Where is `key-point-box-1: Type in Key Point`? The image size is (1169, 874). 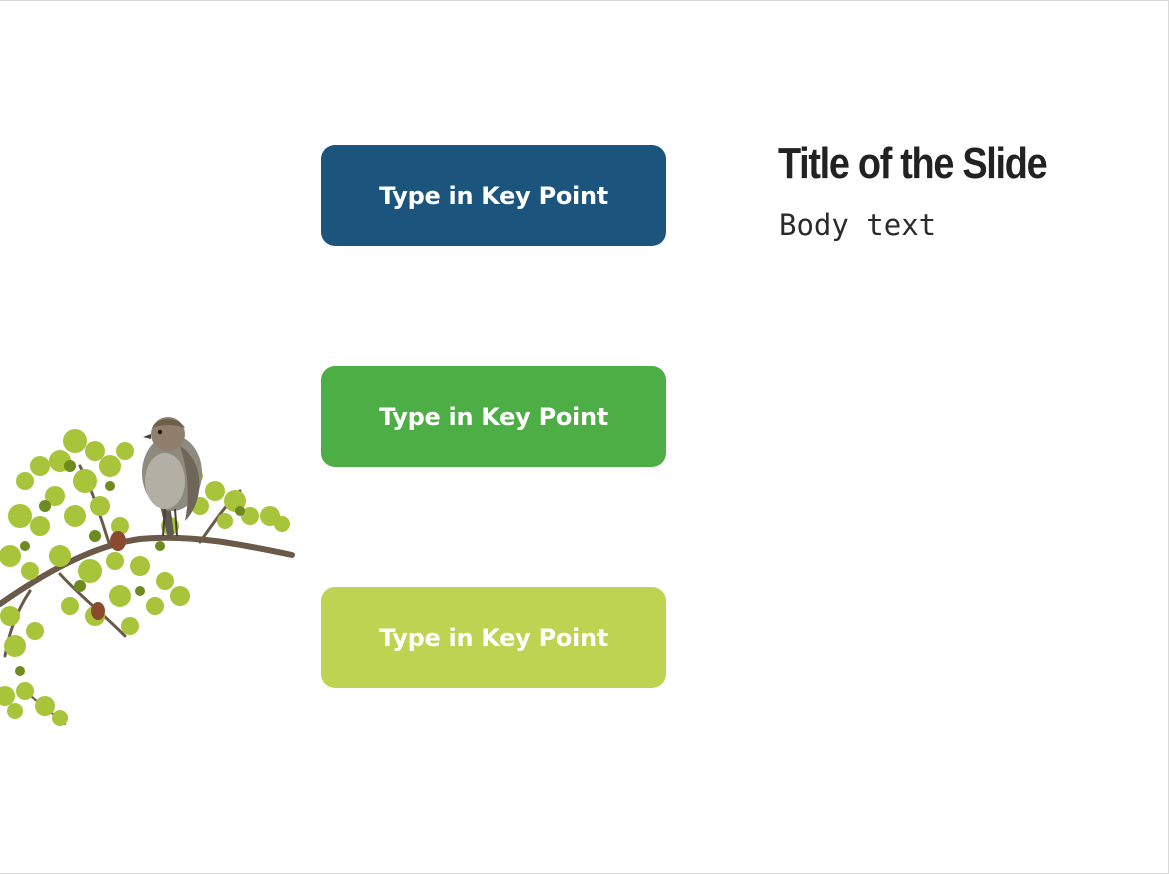 key-point-box-1: Type in Key Point is located at coordinates (493, 195).